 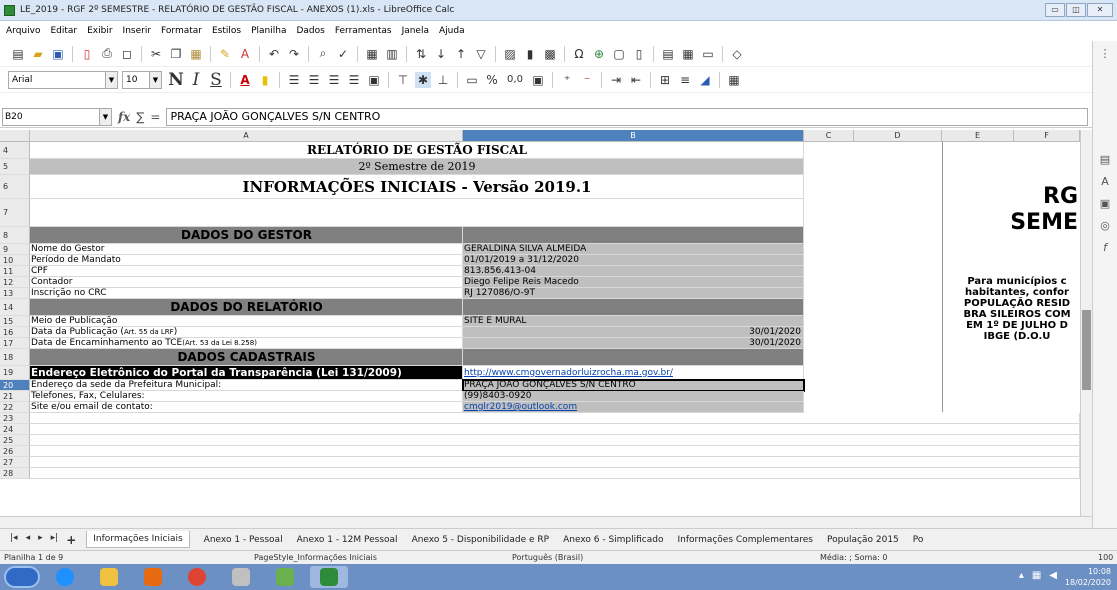 What do you see at coordinates (587, 80) in the screenshot?
I see `delete-decimal-icon: ⁻` at bounding box center [587, 80].